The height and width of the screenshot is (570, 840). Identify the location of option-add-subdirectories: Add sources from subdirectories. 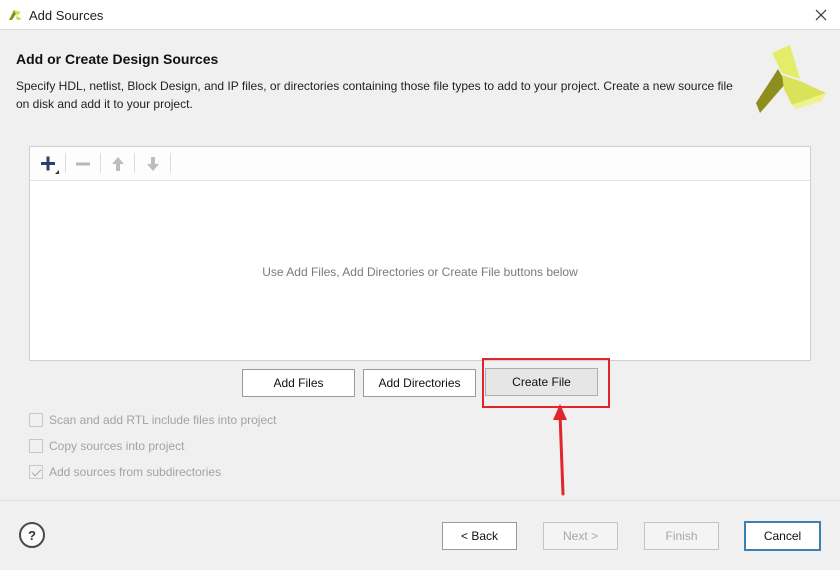
(125, 472).